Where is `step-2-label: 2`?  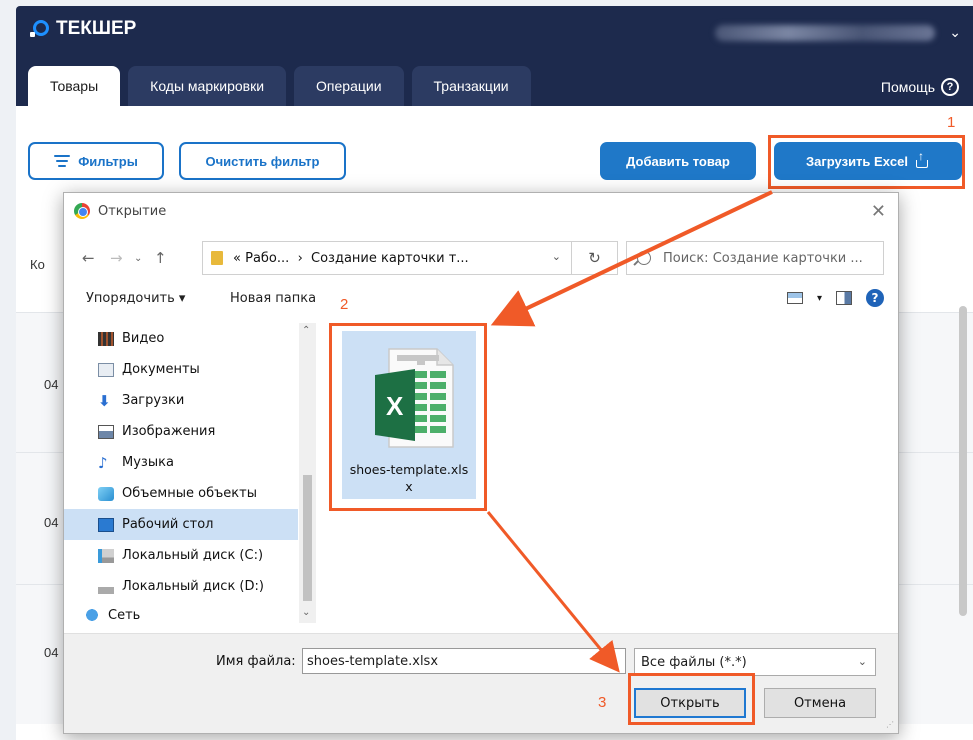
step-2-label: 2 is located at coordinates (344, 304).